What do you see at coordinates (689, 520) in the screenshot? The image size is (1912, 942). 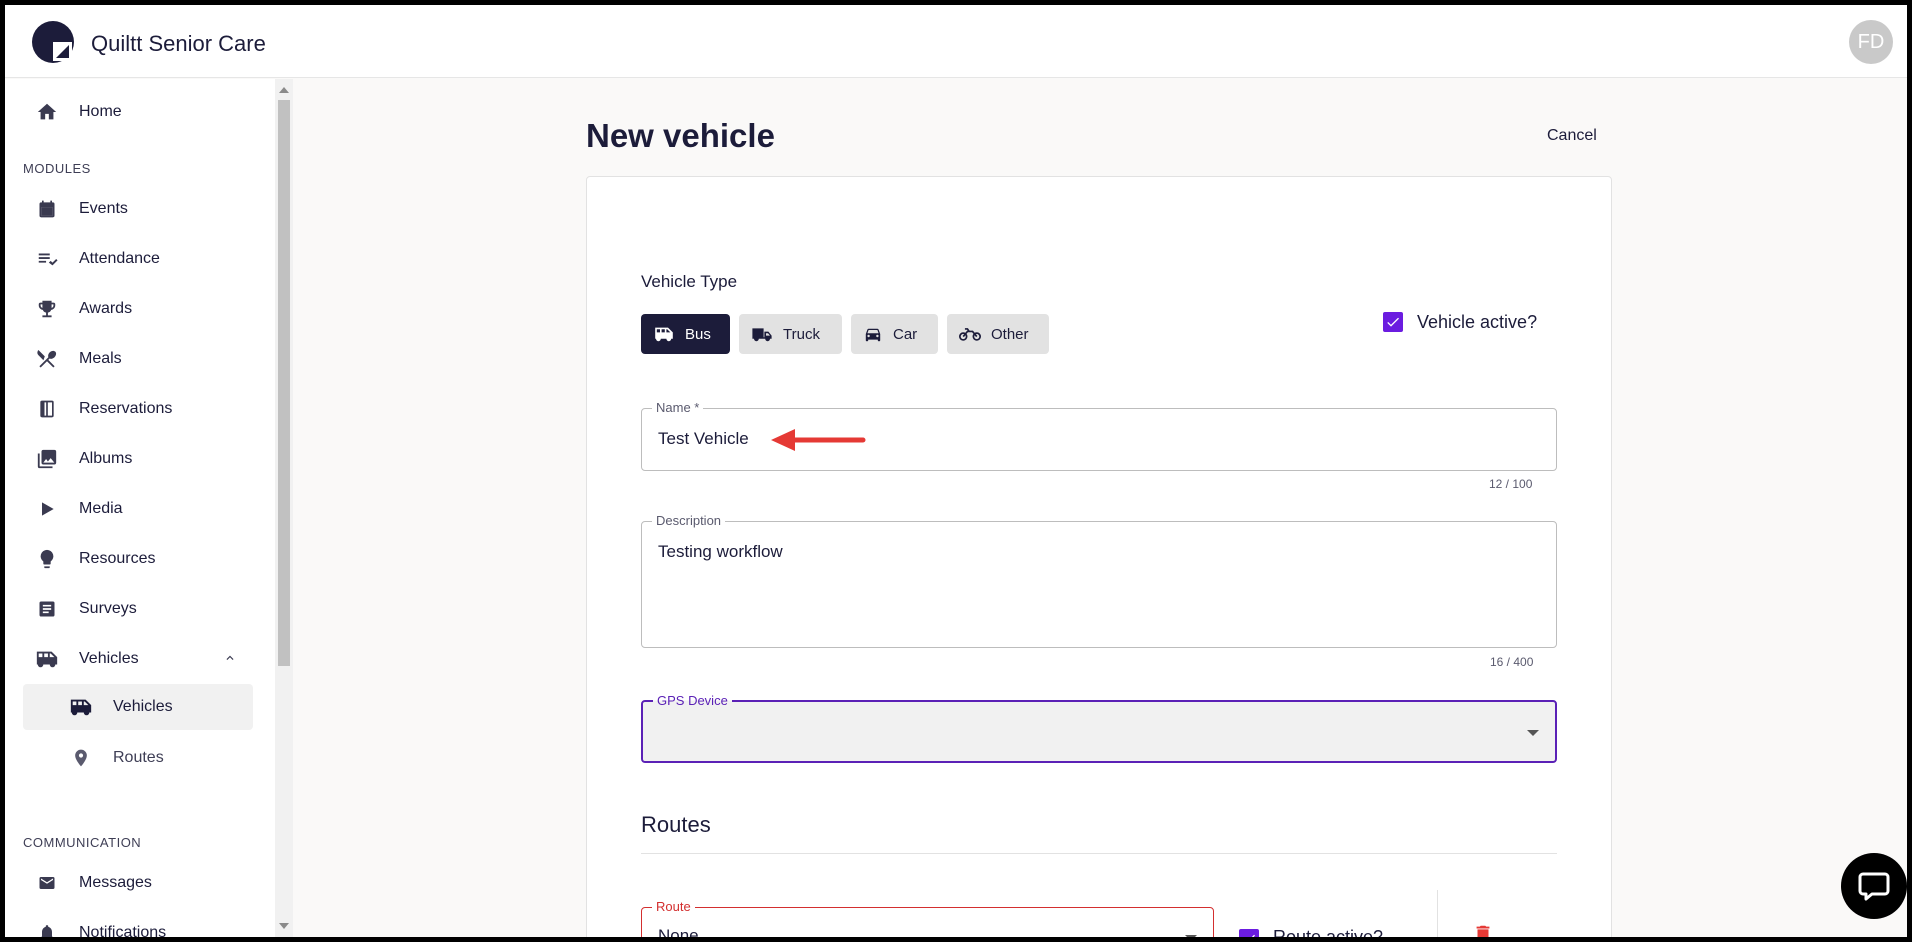 I see `description-field-label: Description` at bounding box center [689, 520].